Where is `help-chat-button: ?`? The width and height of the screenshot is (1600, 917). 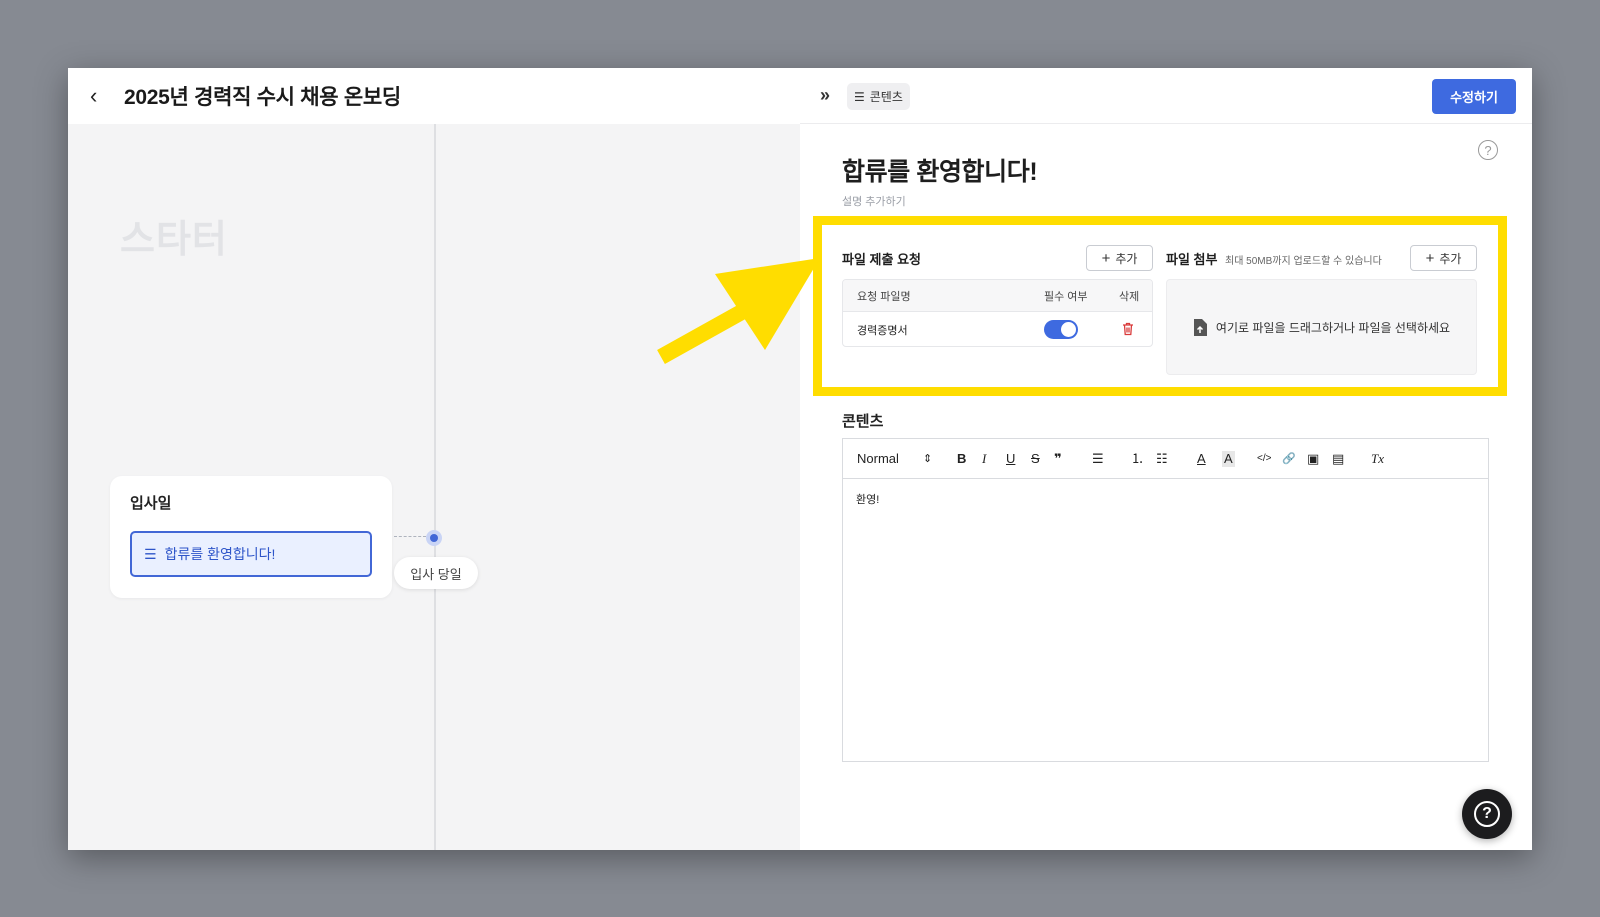
help-chat-button: ? is located at coordinates (1487, 814).